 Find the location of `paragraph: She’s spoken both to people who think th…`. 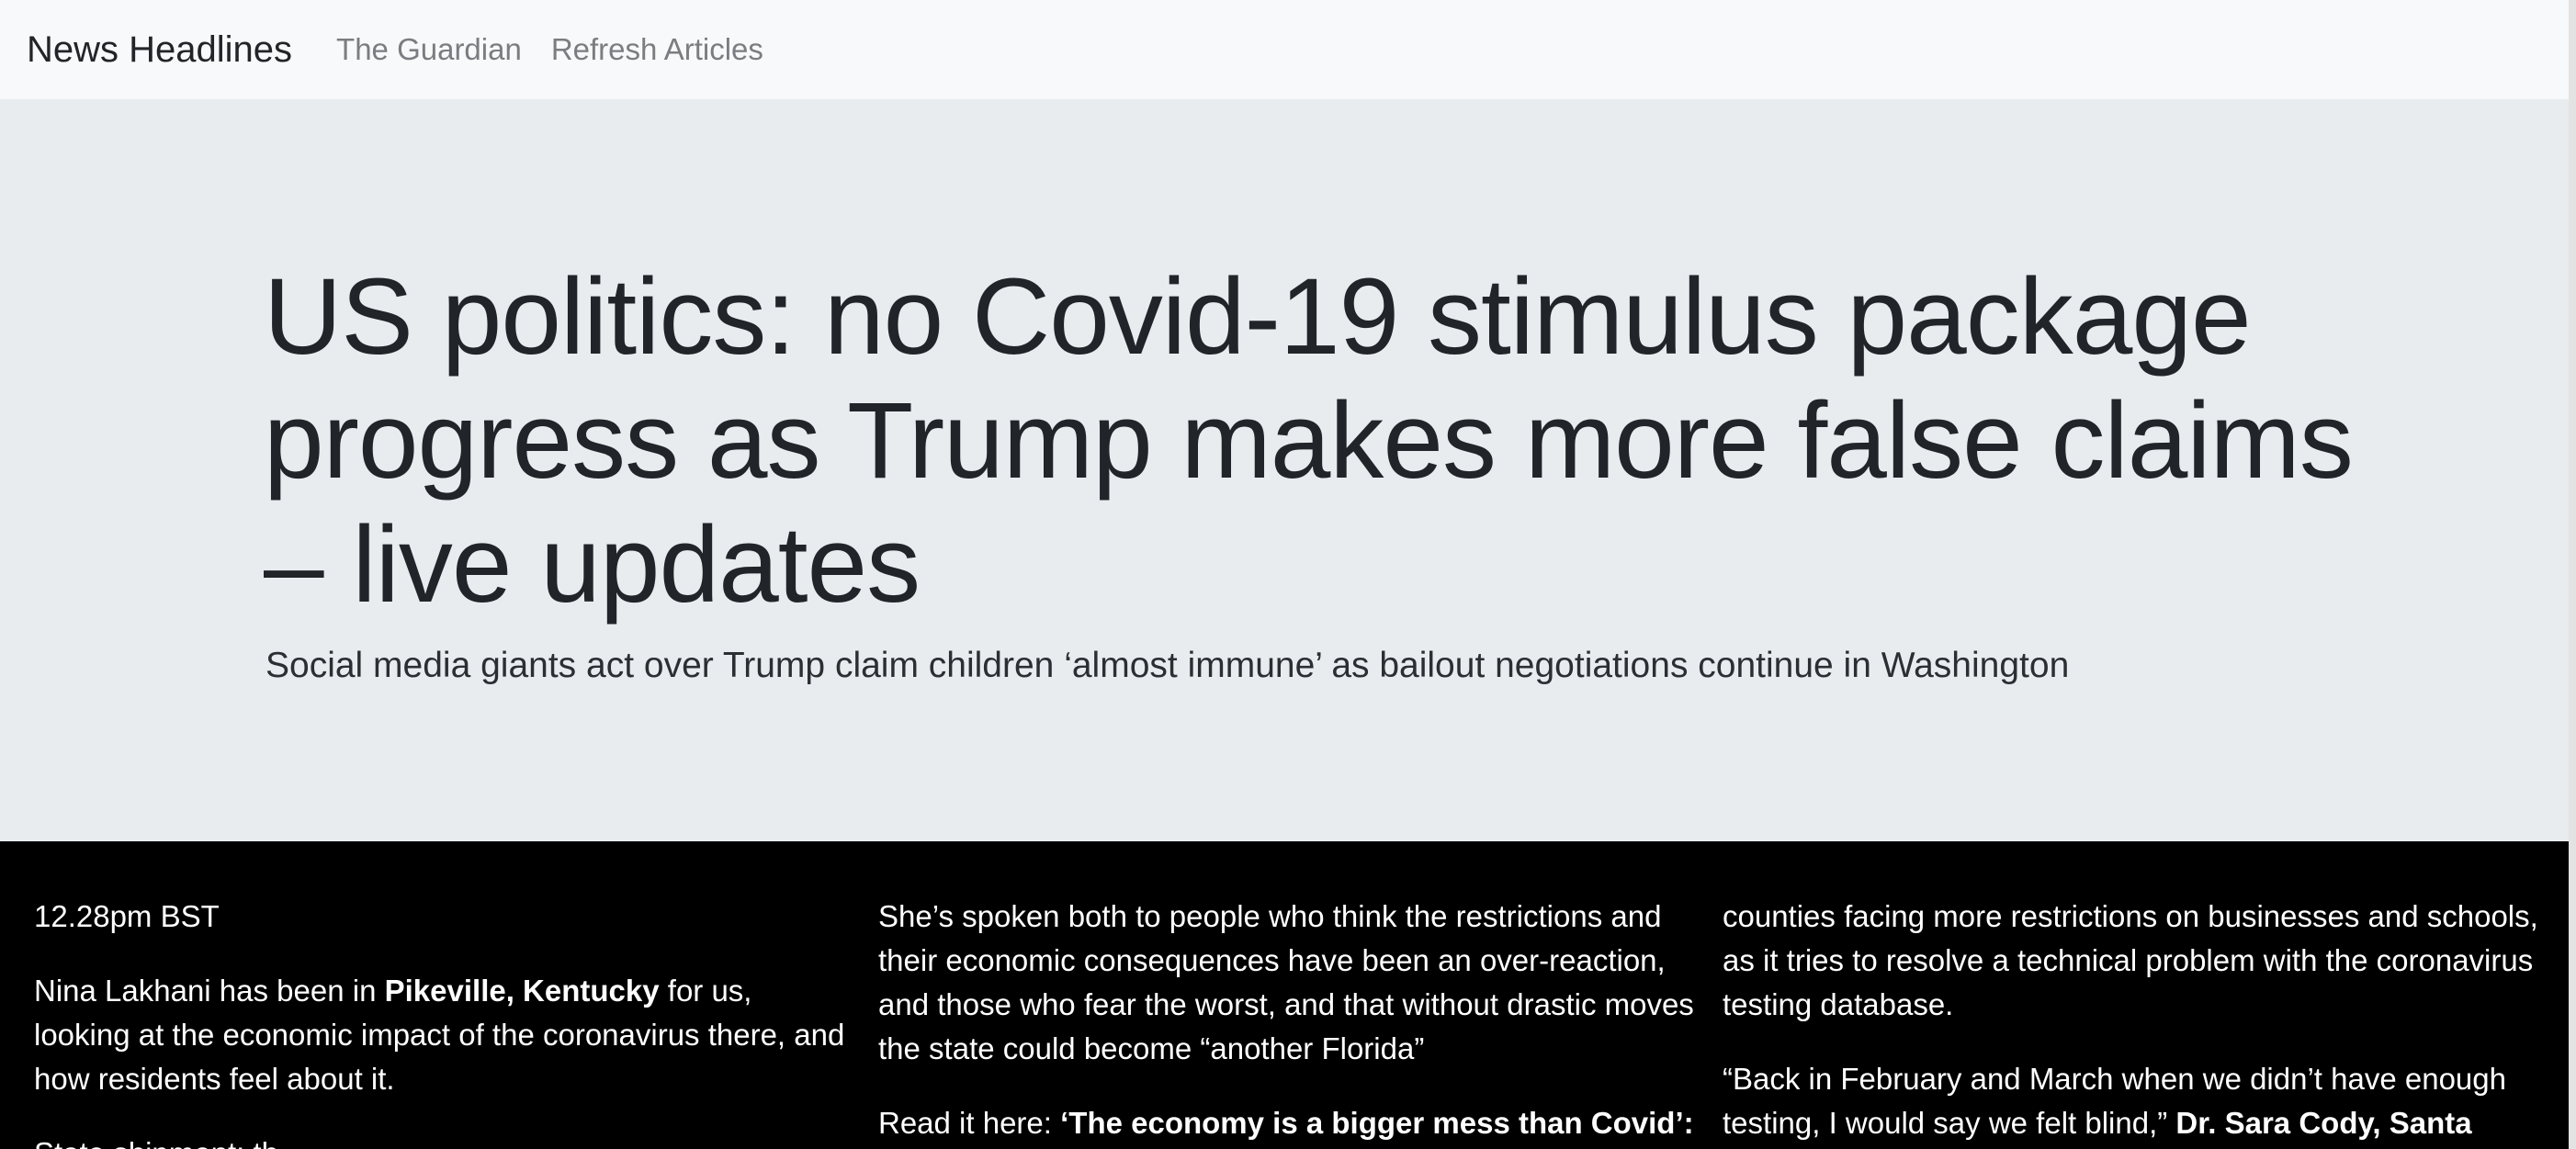

paragraph: She’s spoken both to people who think th… is located at coordinates (1286, 982).